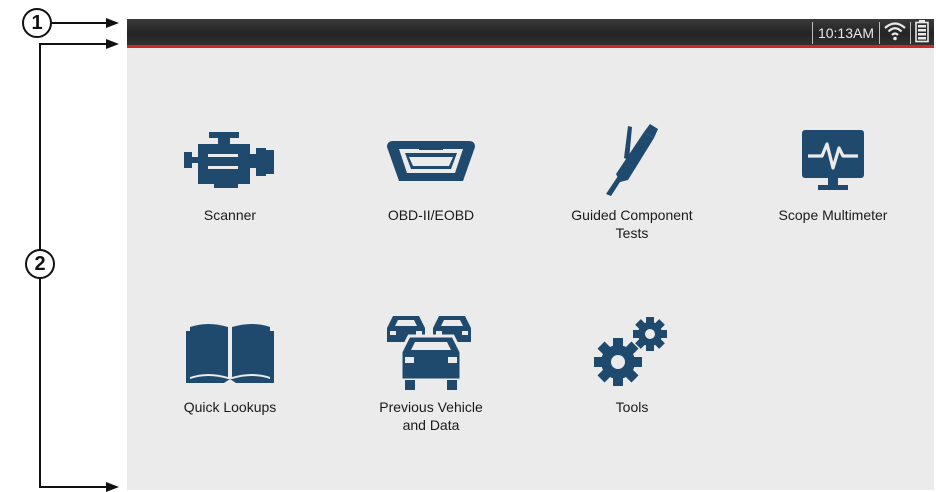 This screenshot has width=936, height=492. What do you see at coordinates (632, 352) in the screenshot?
I see `gears-icon` at bounding box center [632, 352].